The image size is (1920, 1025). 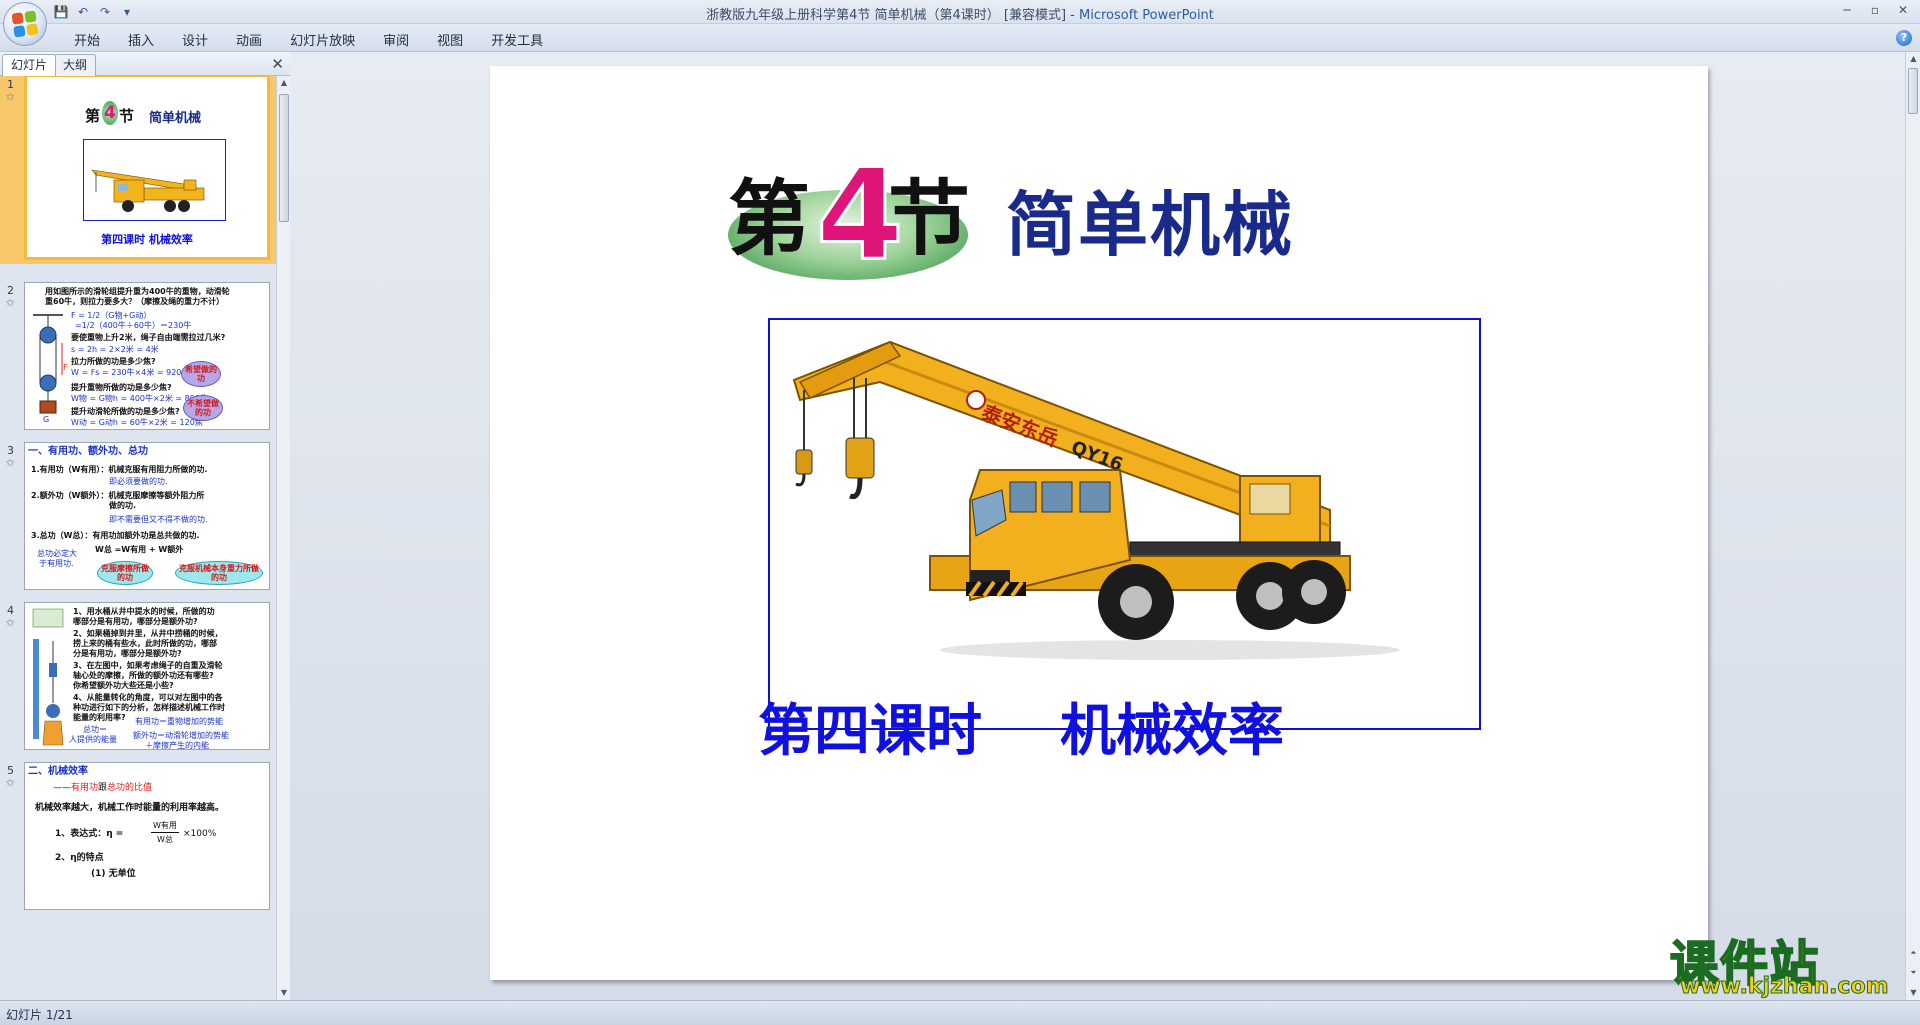 What do you see at coordinates (148, 337) in the screenshot?
I see `thumb-line: 要使重物上升2米，绳子自由端需拉过几米?` at bounding box center [148, 337].